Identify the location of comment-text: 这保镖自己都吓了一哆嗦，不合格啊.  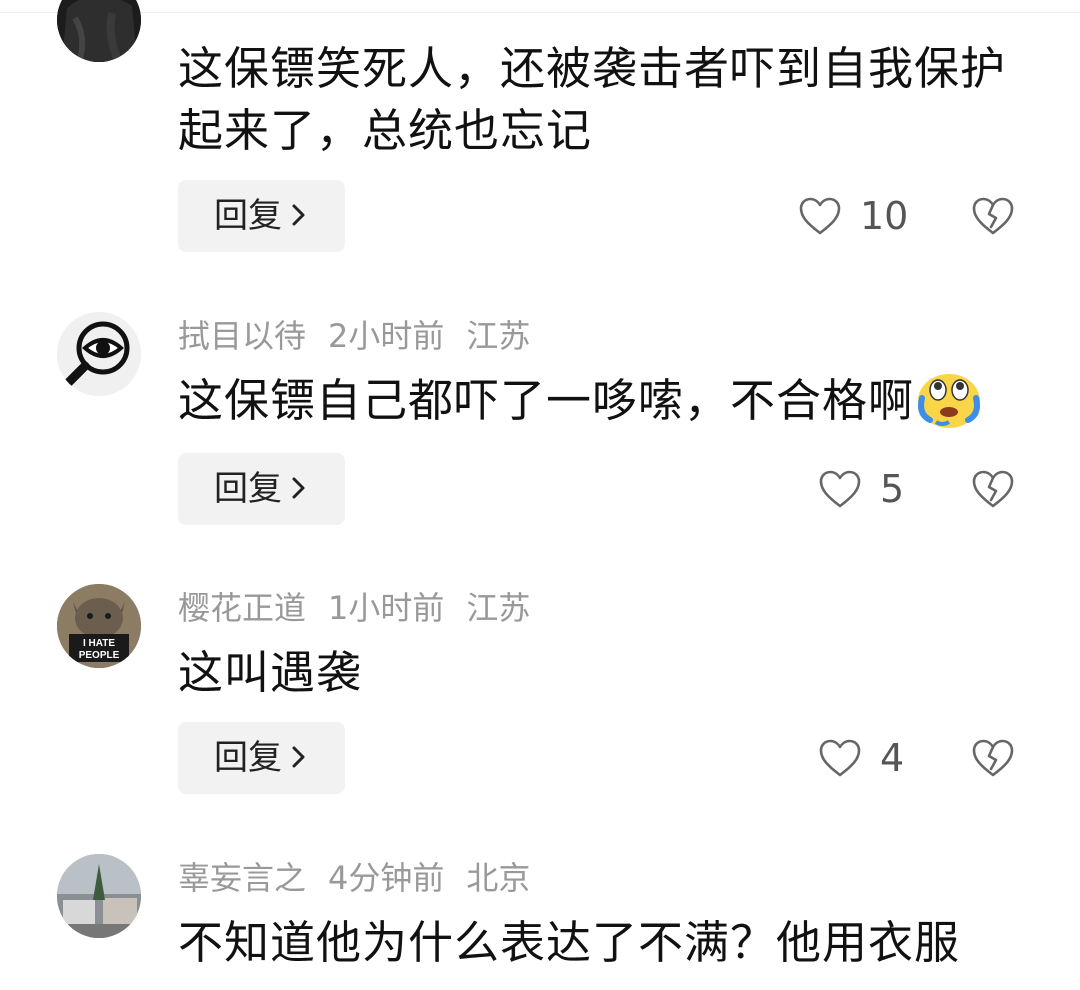
(598, 402).